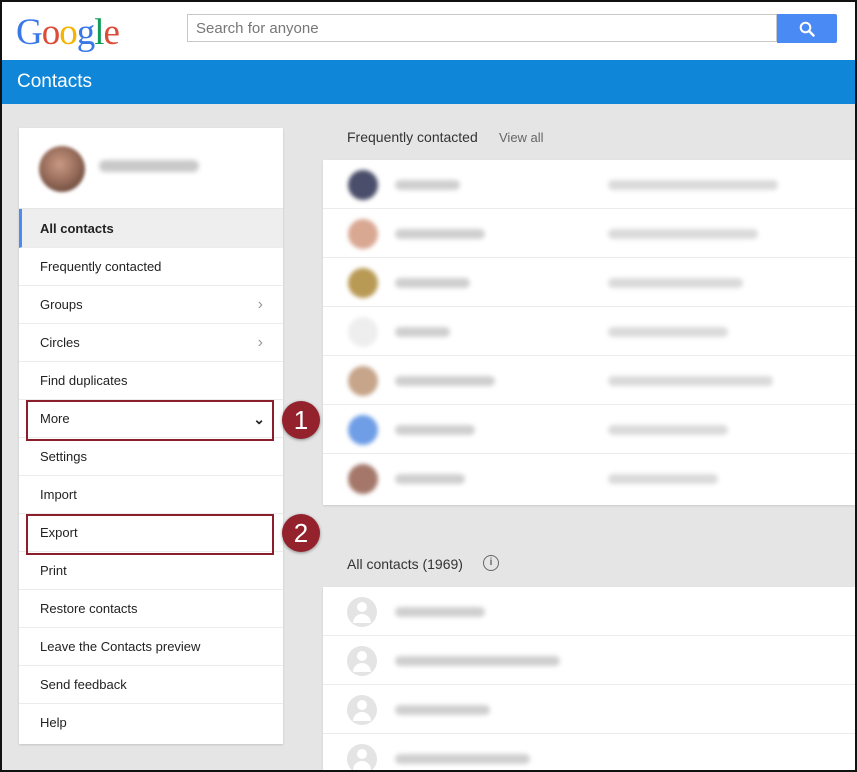 The image size is (857, 772). I want to click on sidebar-item-label: Leave the Contacts preview, so click(120, 646).